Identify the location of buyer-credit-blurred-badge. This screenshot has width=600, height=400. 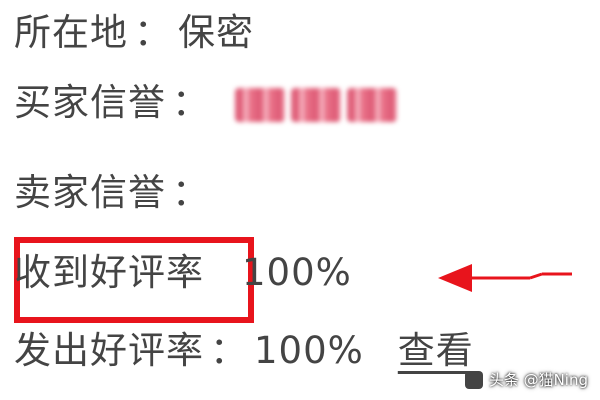
(315, 104).